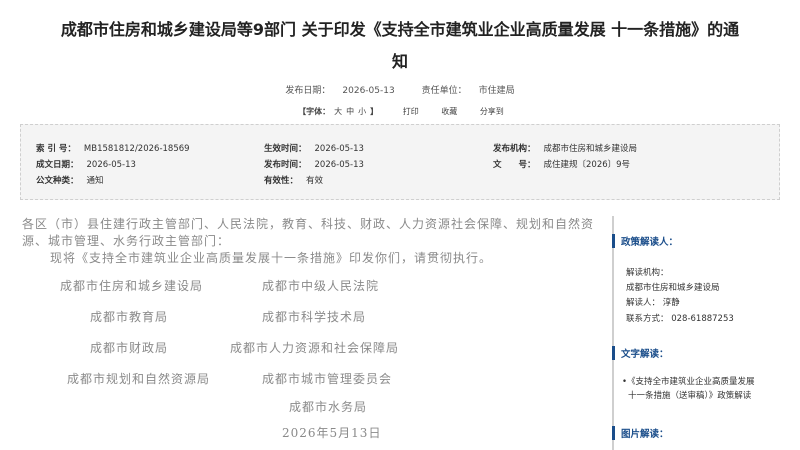 The height and width of the screenshot is (450, 800). Describe the element at coordinates (647, 273) in the screenshot. I see `agency-label: 解读机构：` at that location.